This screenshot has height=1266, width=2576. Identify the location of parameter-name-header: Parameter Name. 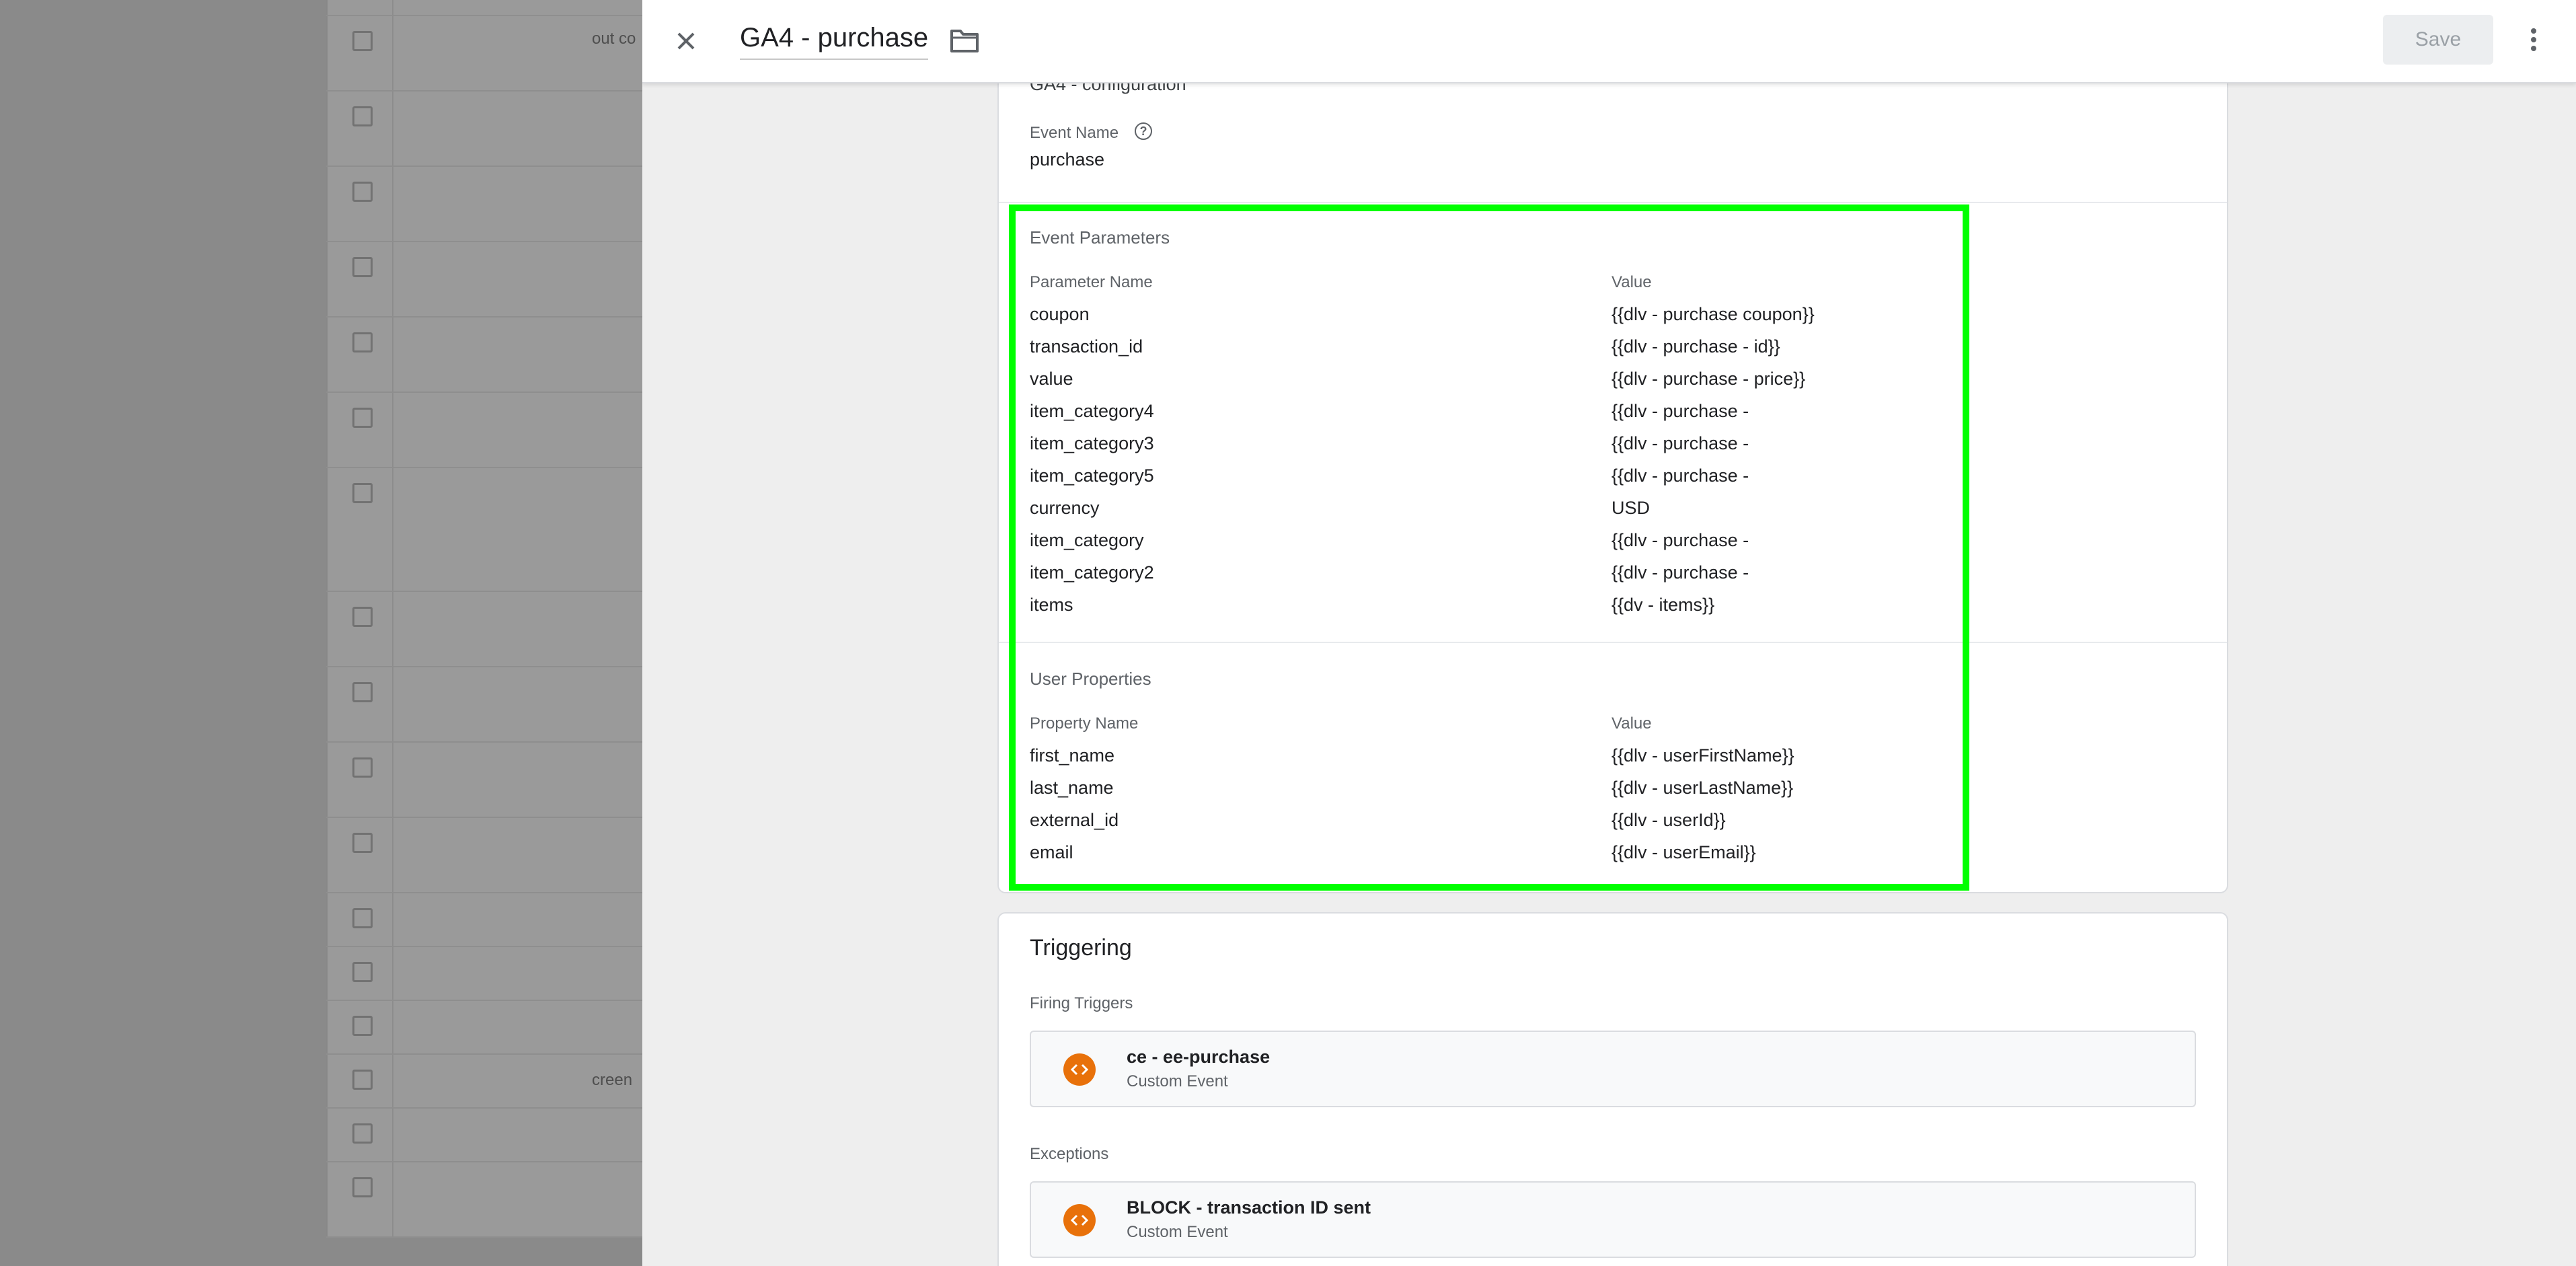
(1091, 282).